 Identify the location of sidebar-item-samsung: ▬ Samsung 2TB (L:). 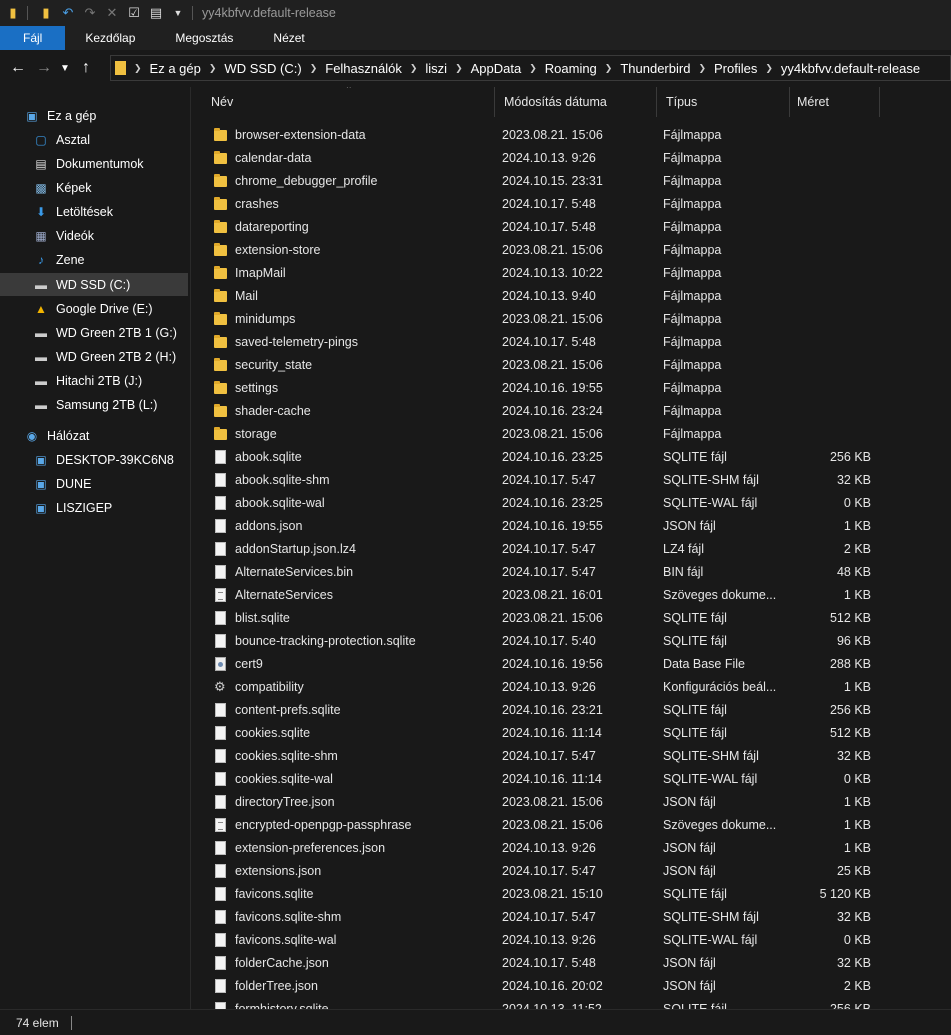
(94, 404).